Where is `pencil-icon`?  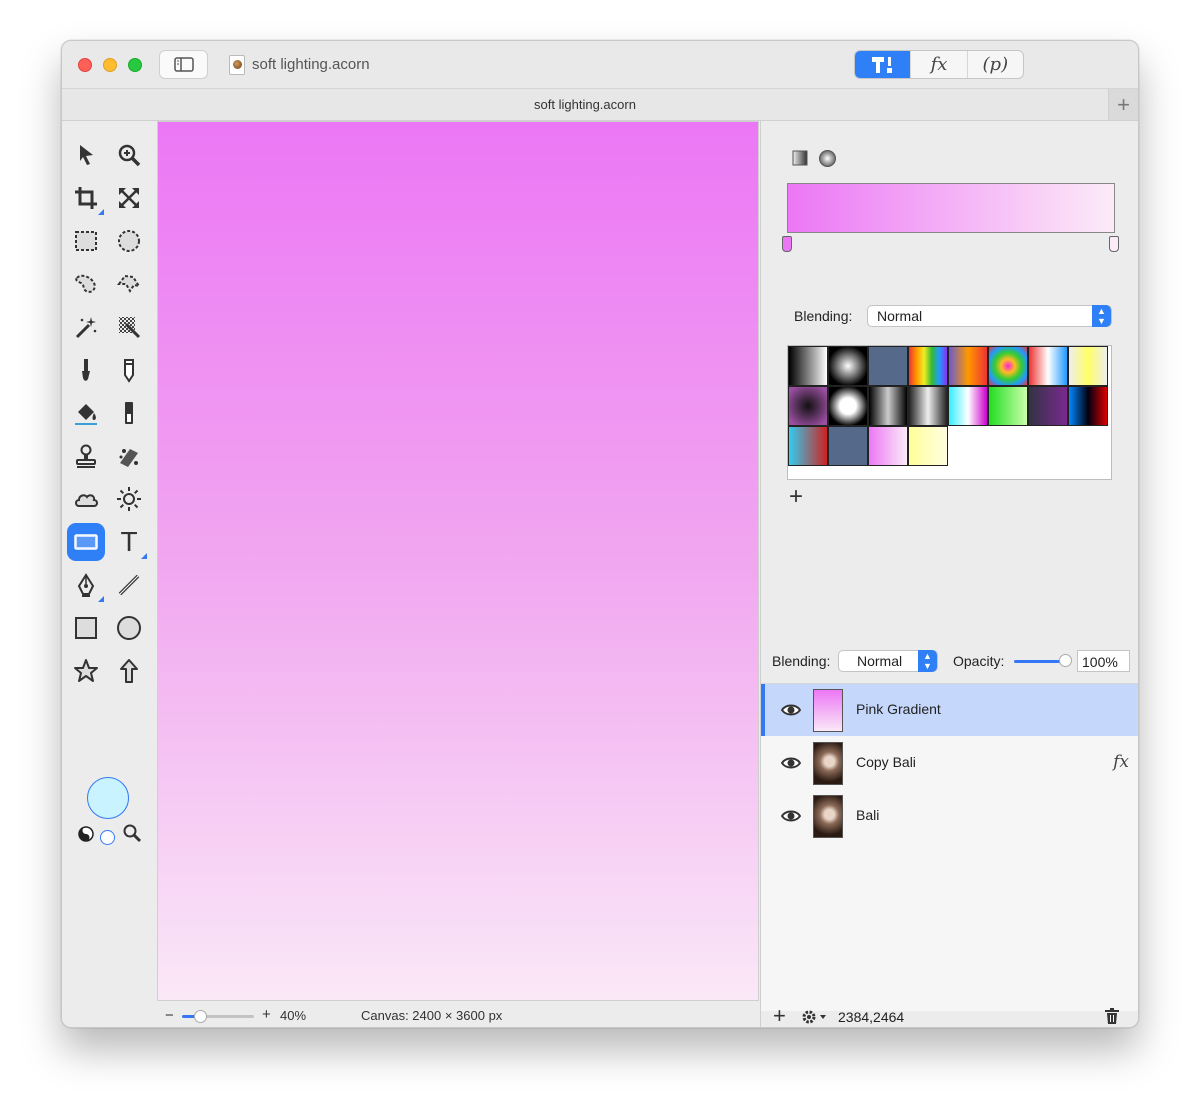 pencil-icon is located at coordinates (129, 370).